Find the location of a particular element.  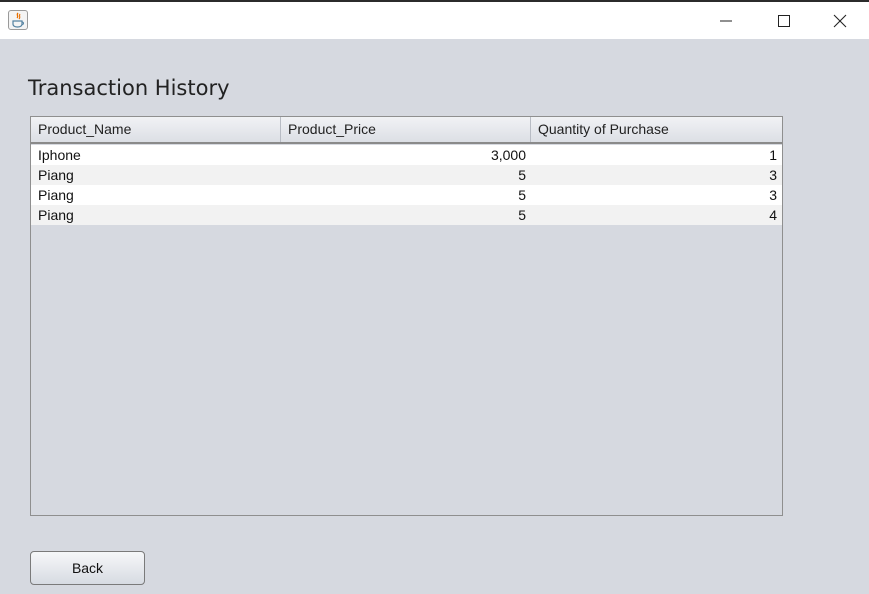

cell-product-price: 3,000 is located at coordinates (508, 155).